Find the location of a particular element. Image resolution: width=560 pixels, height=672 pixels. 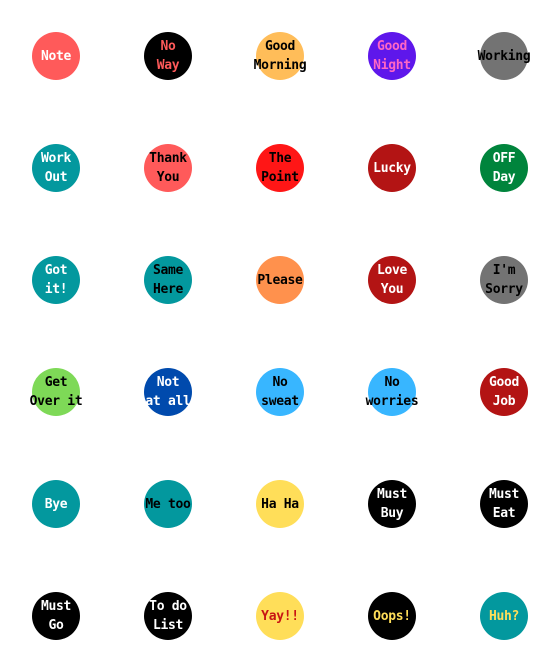

sticker-label: Note is located at coordinates (56, 56).